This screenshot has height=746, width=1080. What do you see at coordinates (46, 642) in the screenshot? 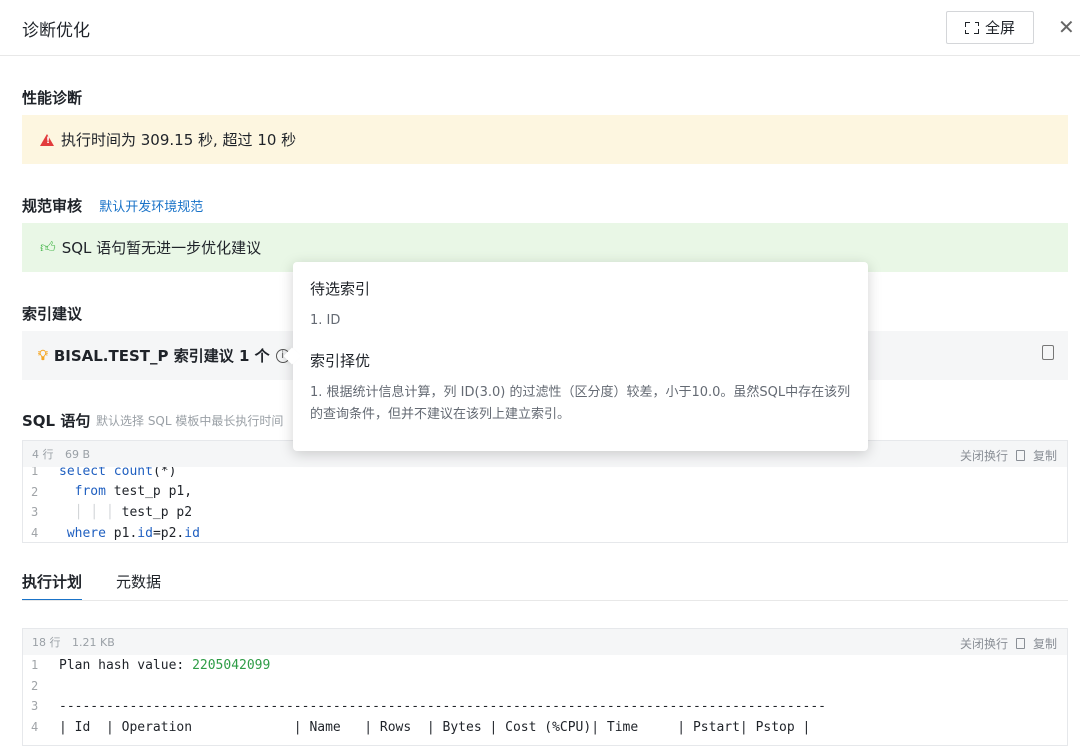
I see `plan-line-count: 18 行` at bounding box center [46, 642].